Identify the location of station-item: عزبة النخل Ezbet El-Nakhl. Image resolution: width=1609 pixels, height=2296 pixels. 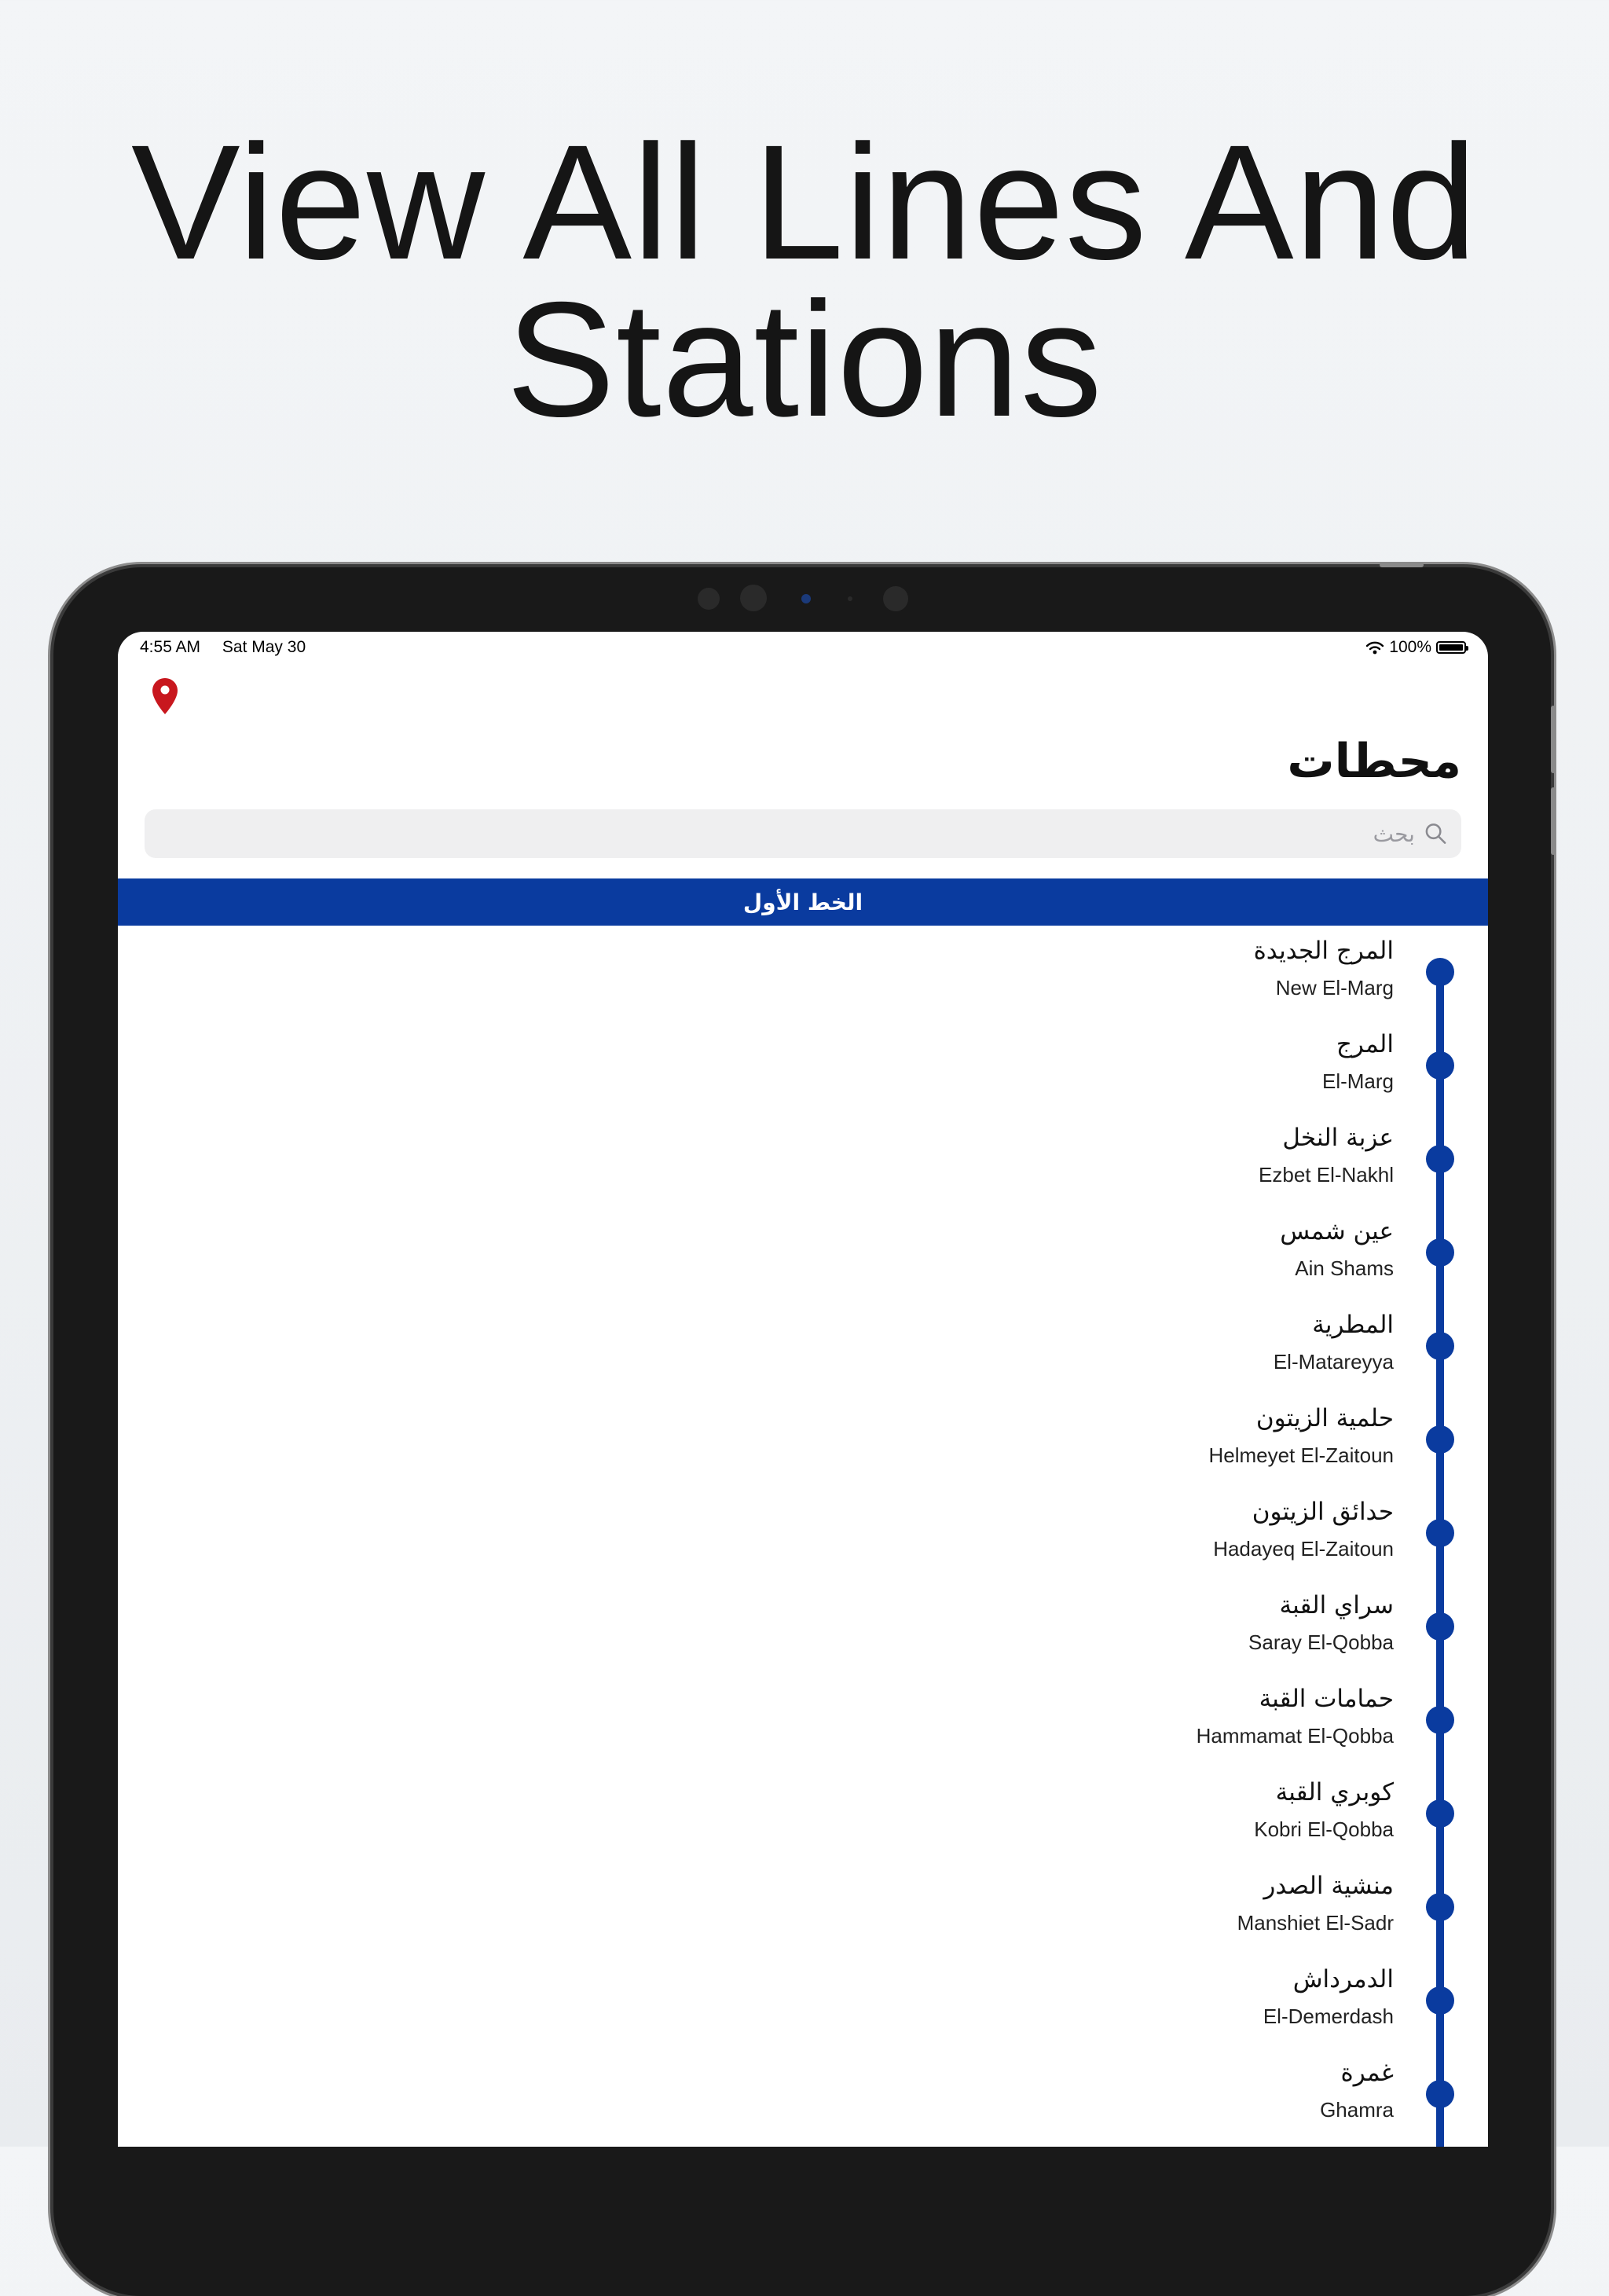
(803, 1159).